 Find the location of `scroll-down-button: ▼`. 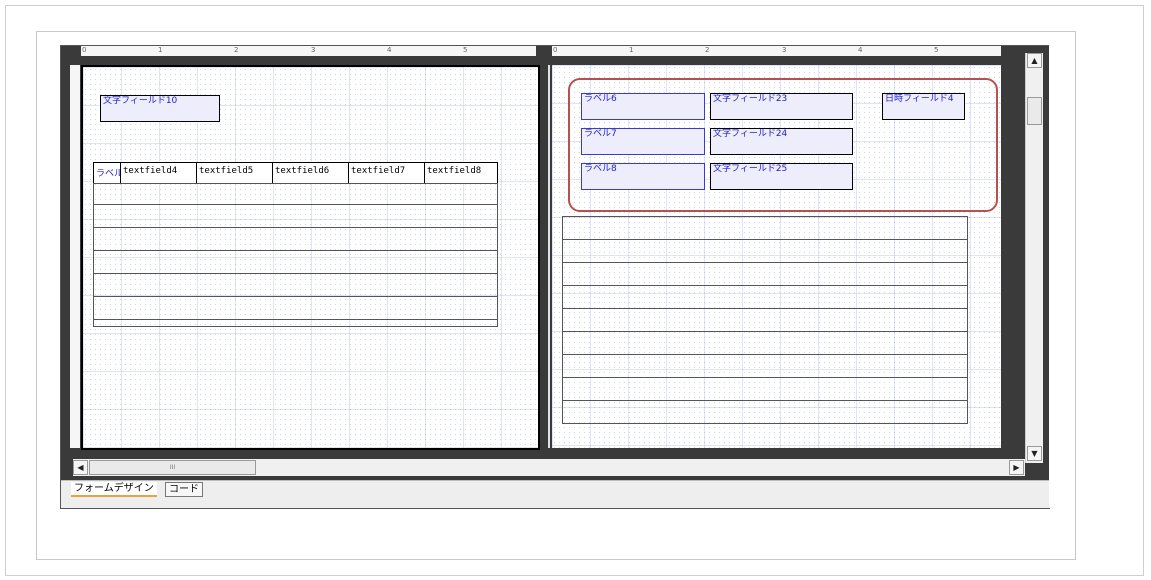

scroll-down-button: ▼ is located at coordinates (1034, 453).